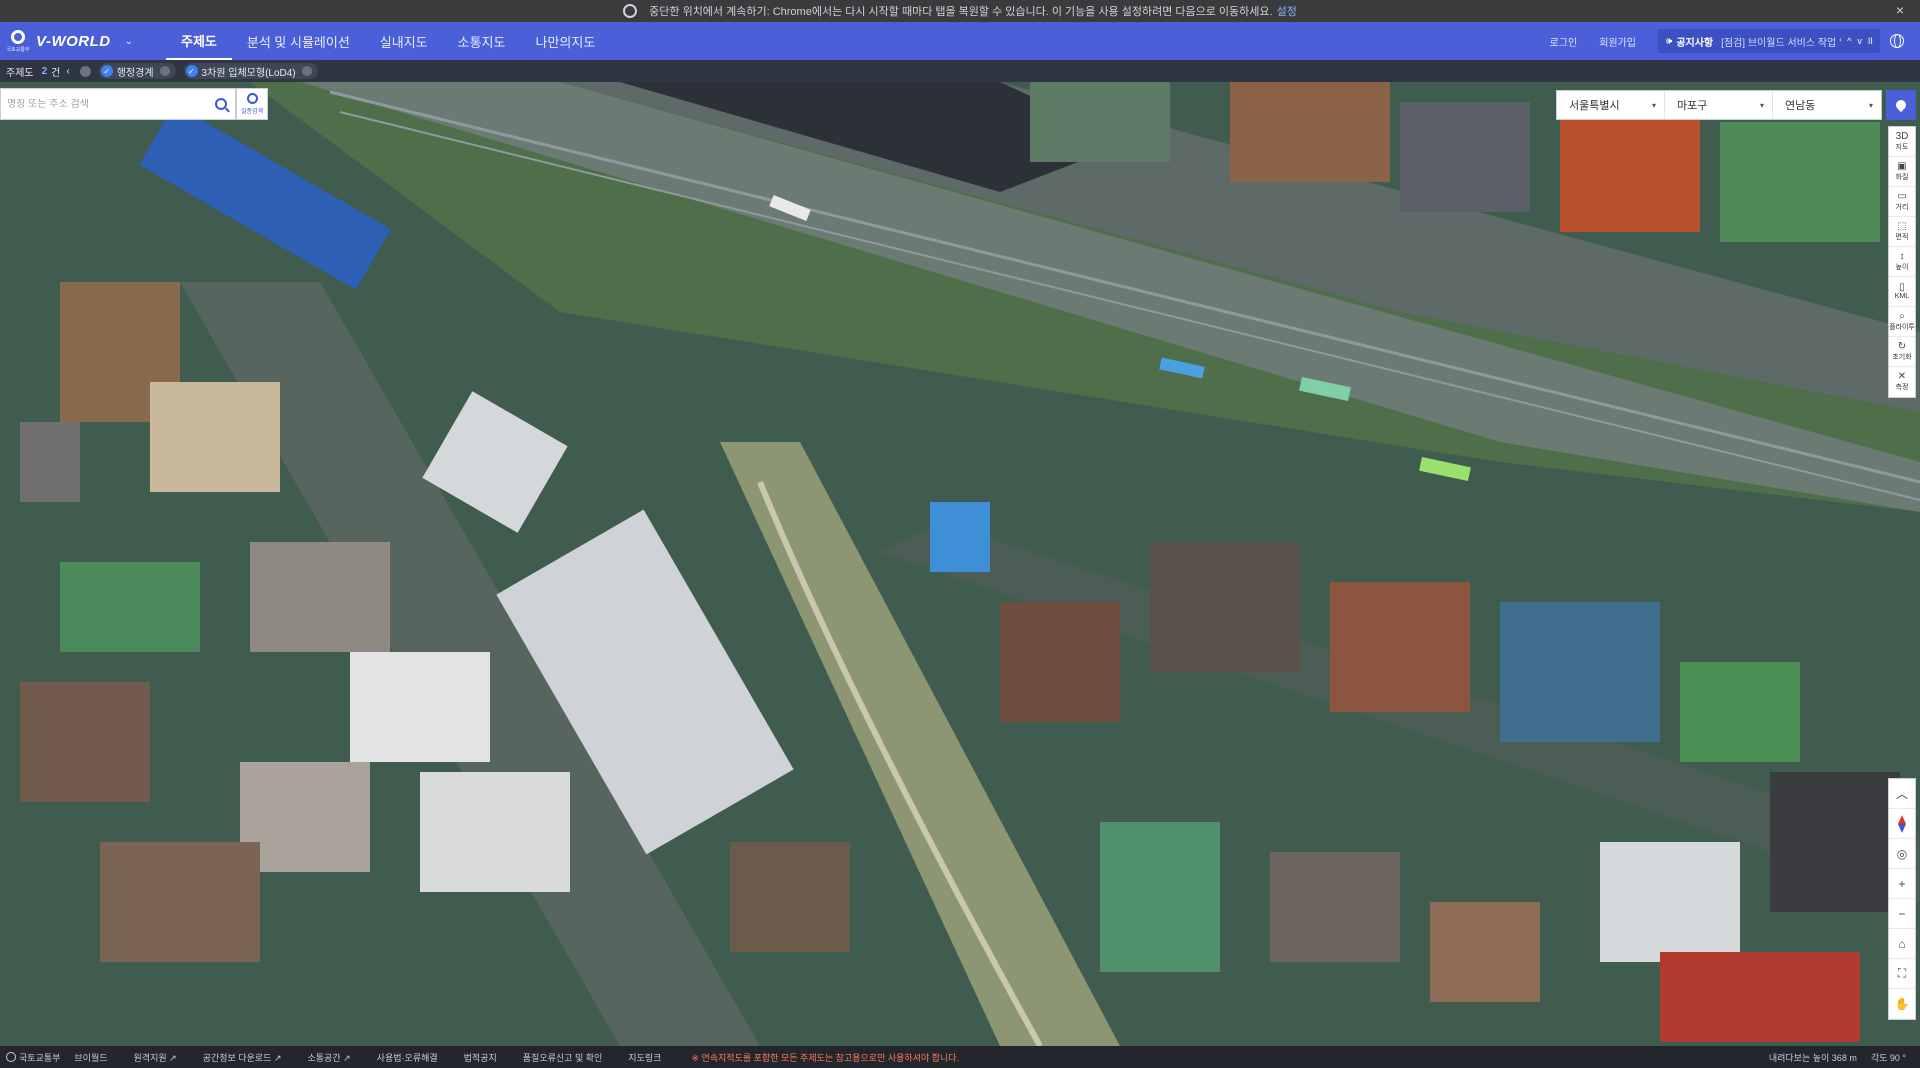  I want to click on footer-map-link: 지도링크, so click(644, 1057).